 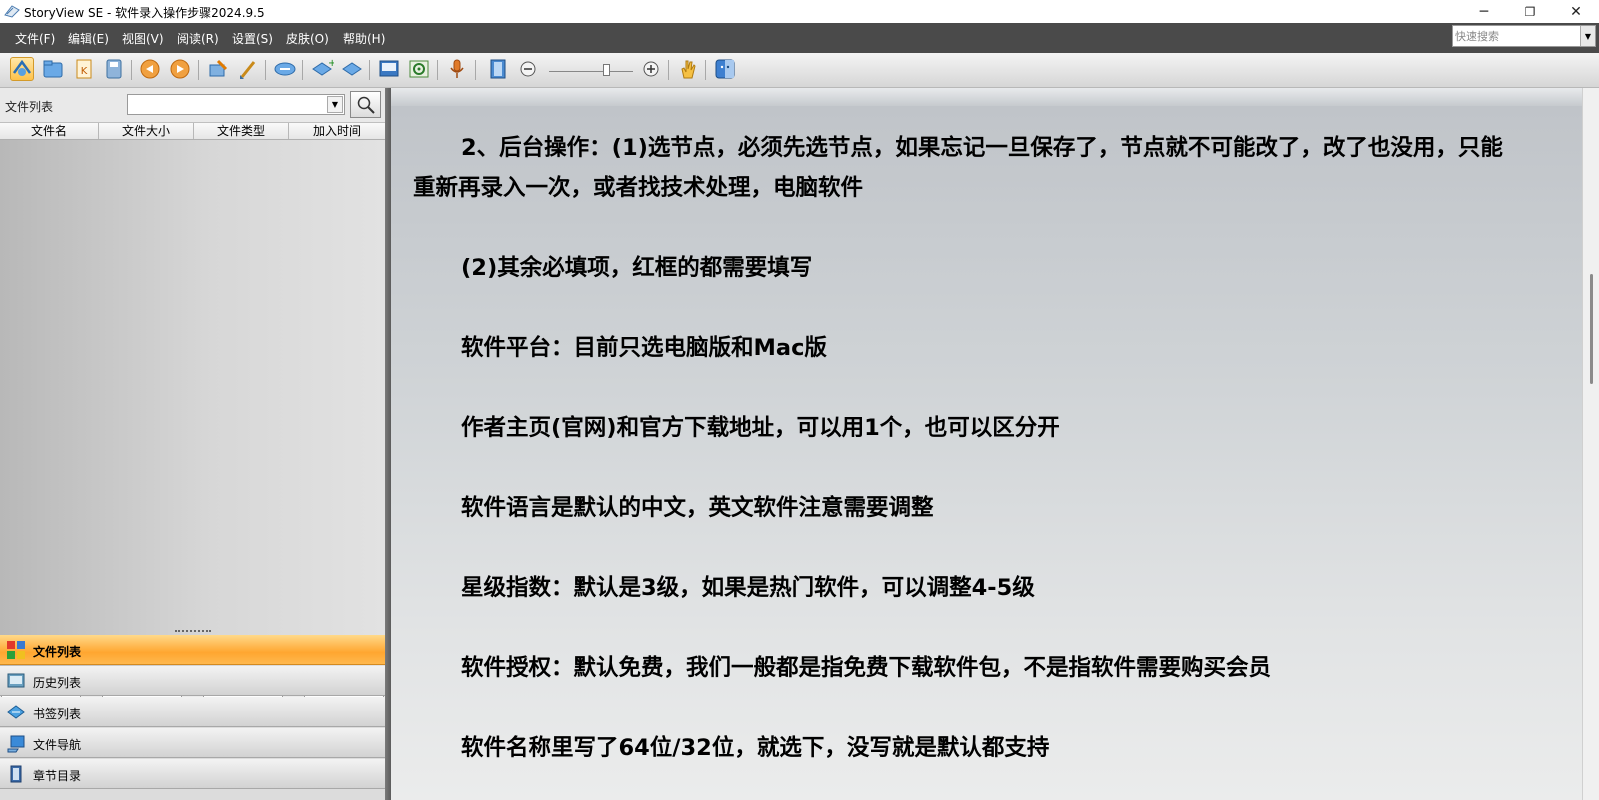 I want to click on fullscreen-icon, so click(x=389, y=68).